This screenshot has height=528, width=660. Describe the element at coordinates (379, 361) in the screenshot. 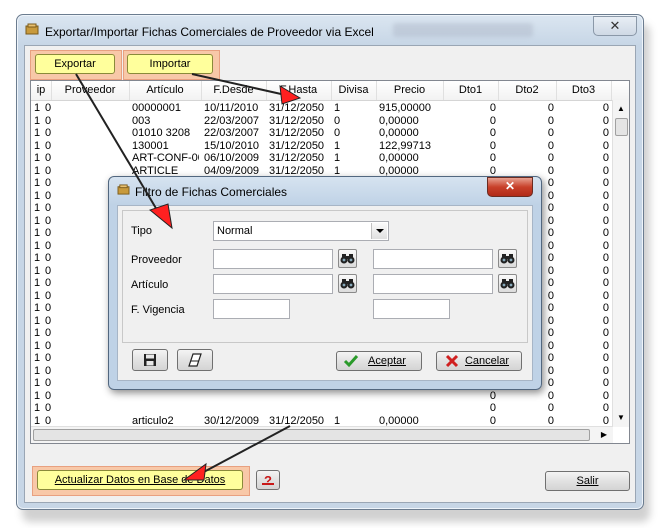

I see `accept-button: Aceptar` at that location.